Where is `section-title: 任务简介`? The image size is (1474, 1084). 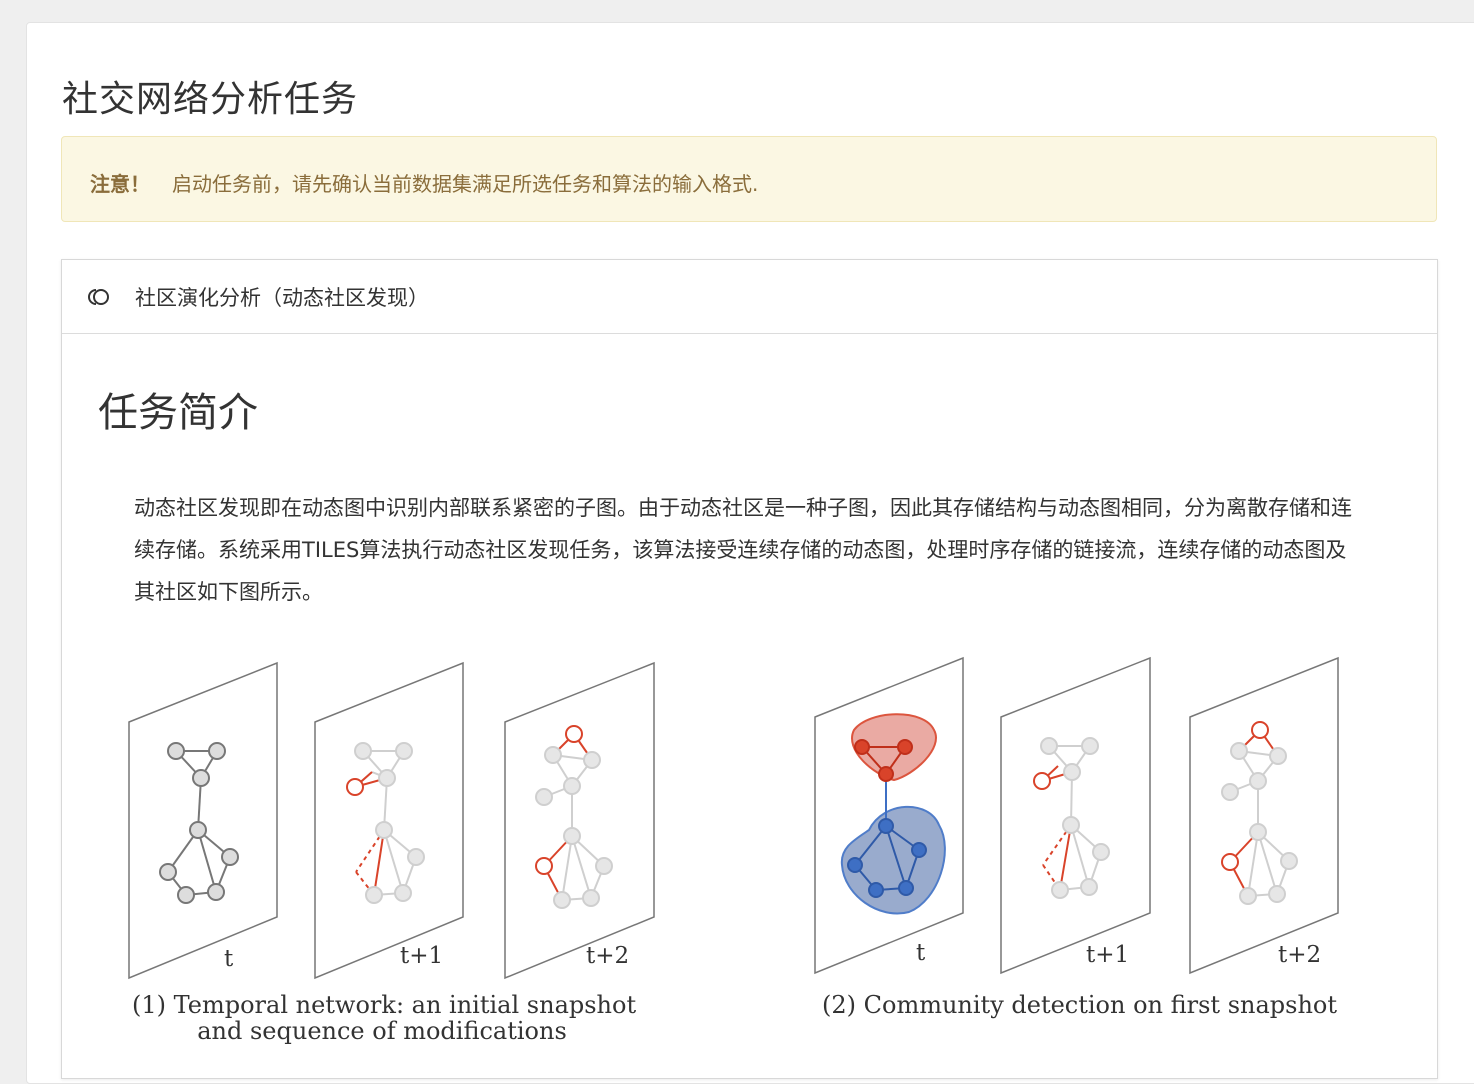
section-title: 任务简介 is located at coordinates (178, 413).